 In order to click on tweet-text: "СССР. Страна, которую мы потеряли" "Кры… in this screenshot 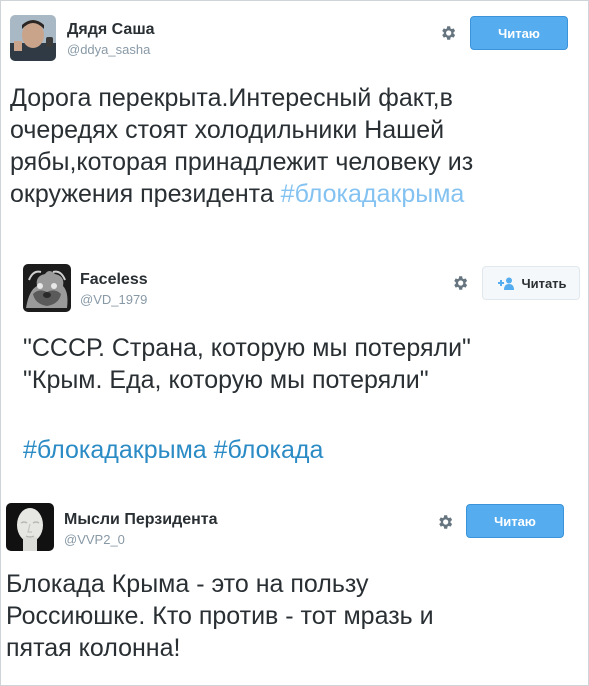, I will do `click(247, 399)`.